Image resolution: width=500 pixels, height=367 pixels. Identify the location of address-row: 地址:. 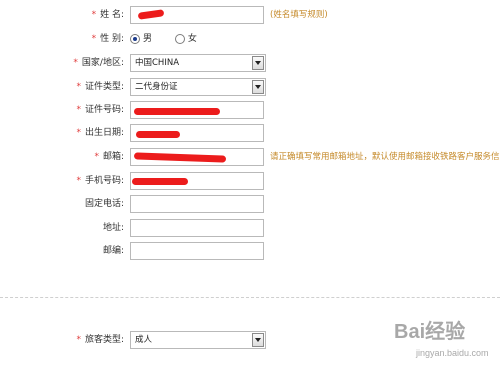
(250, 228).